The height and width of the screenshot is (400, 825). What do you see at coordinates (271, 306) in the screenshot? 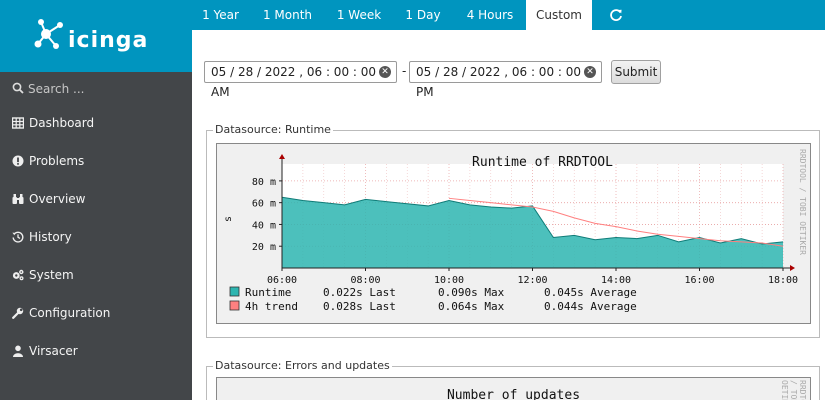
I see `legend-label: 4h trend` at bounding box center [271, 306].